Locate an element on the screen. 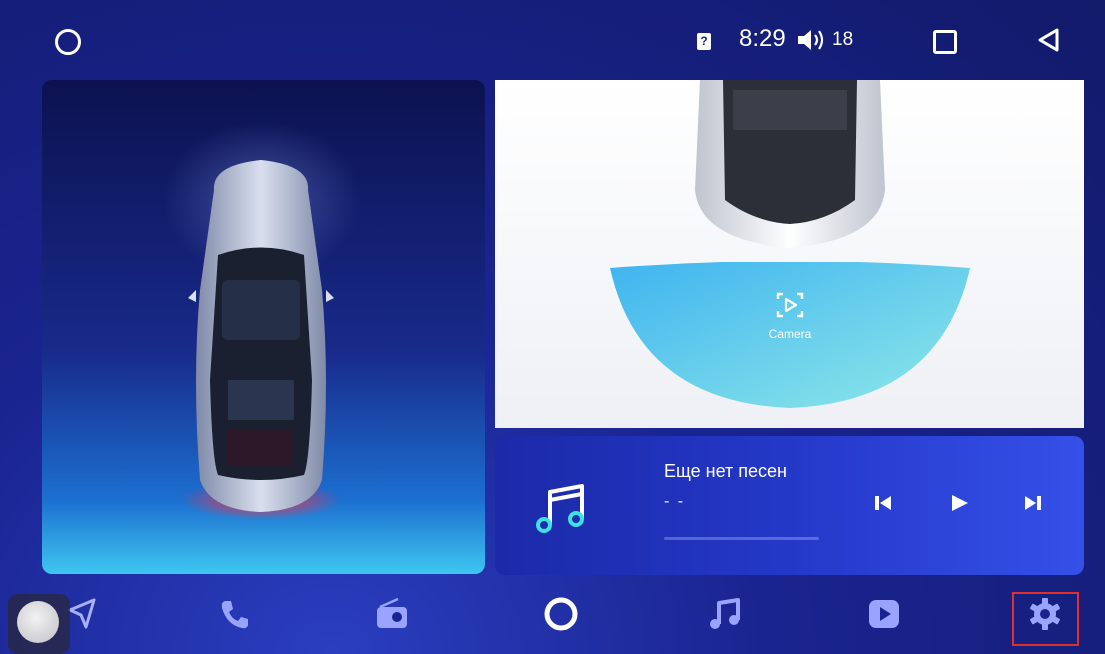 The height and width of the screenshot is (654, 1105). song-title: Еще нет песен is located at coordinates (725, 471).